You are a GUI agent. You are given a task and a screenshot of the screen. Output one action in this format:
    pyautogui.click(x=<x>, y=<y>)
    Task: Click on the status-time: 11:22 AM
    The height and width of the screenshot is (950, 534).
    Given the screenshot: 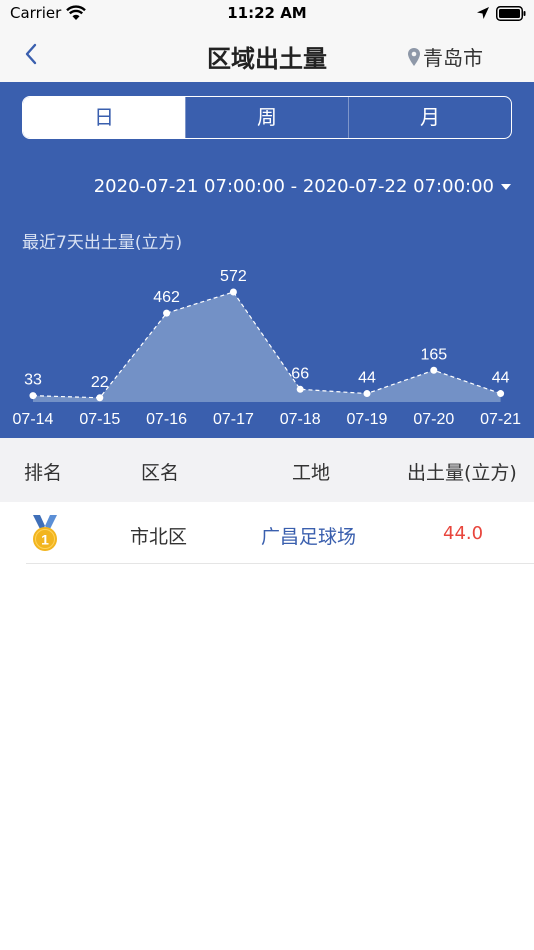 What is the action you would take?
    pyautogui.click(x=267, y=13)
    